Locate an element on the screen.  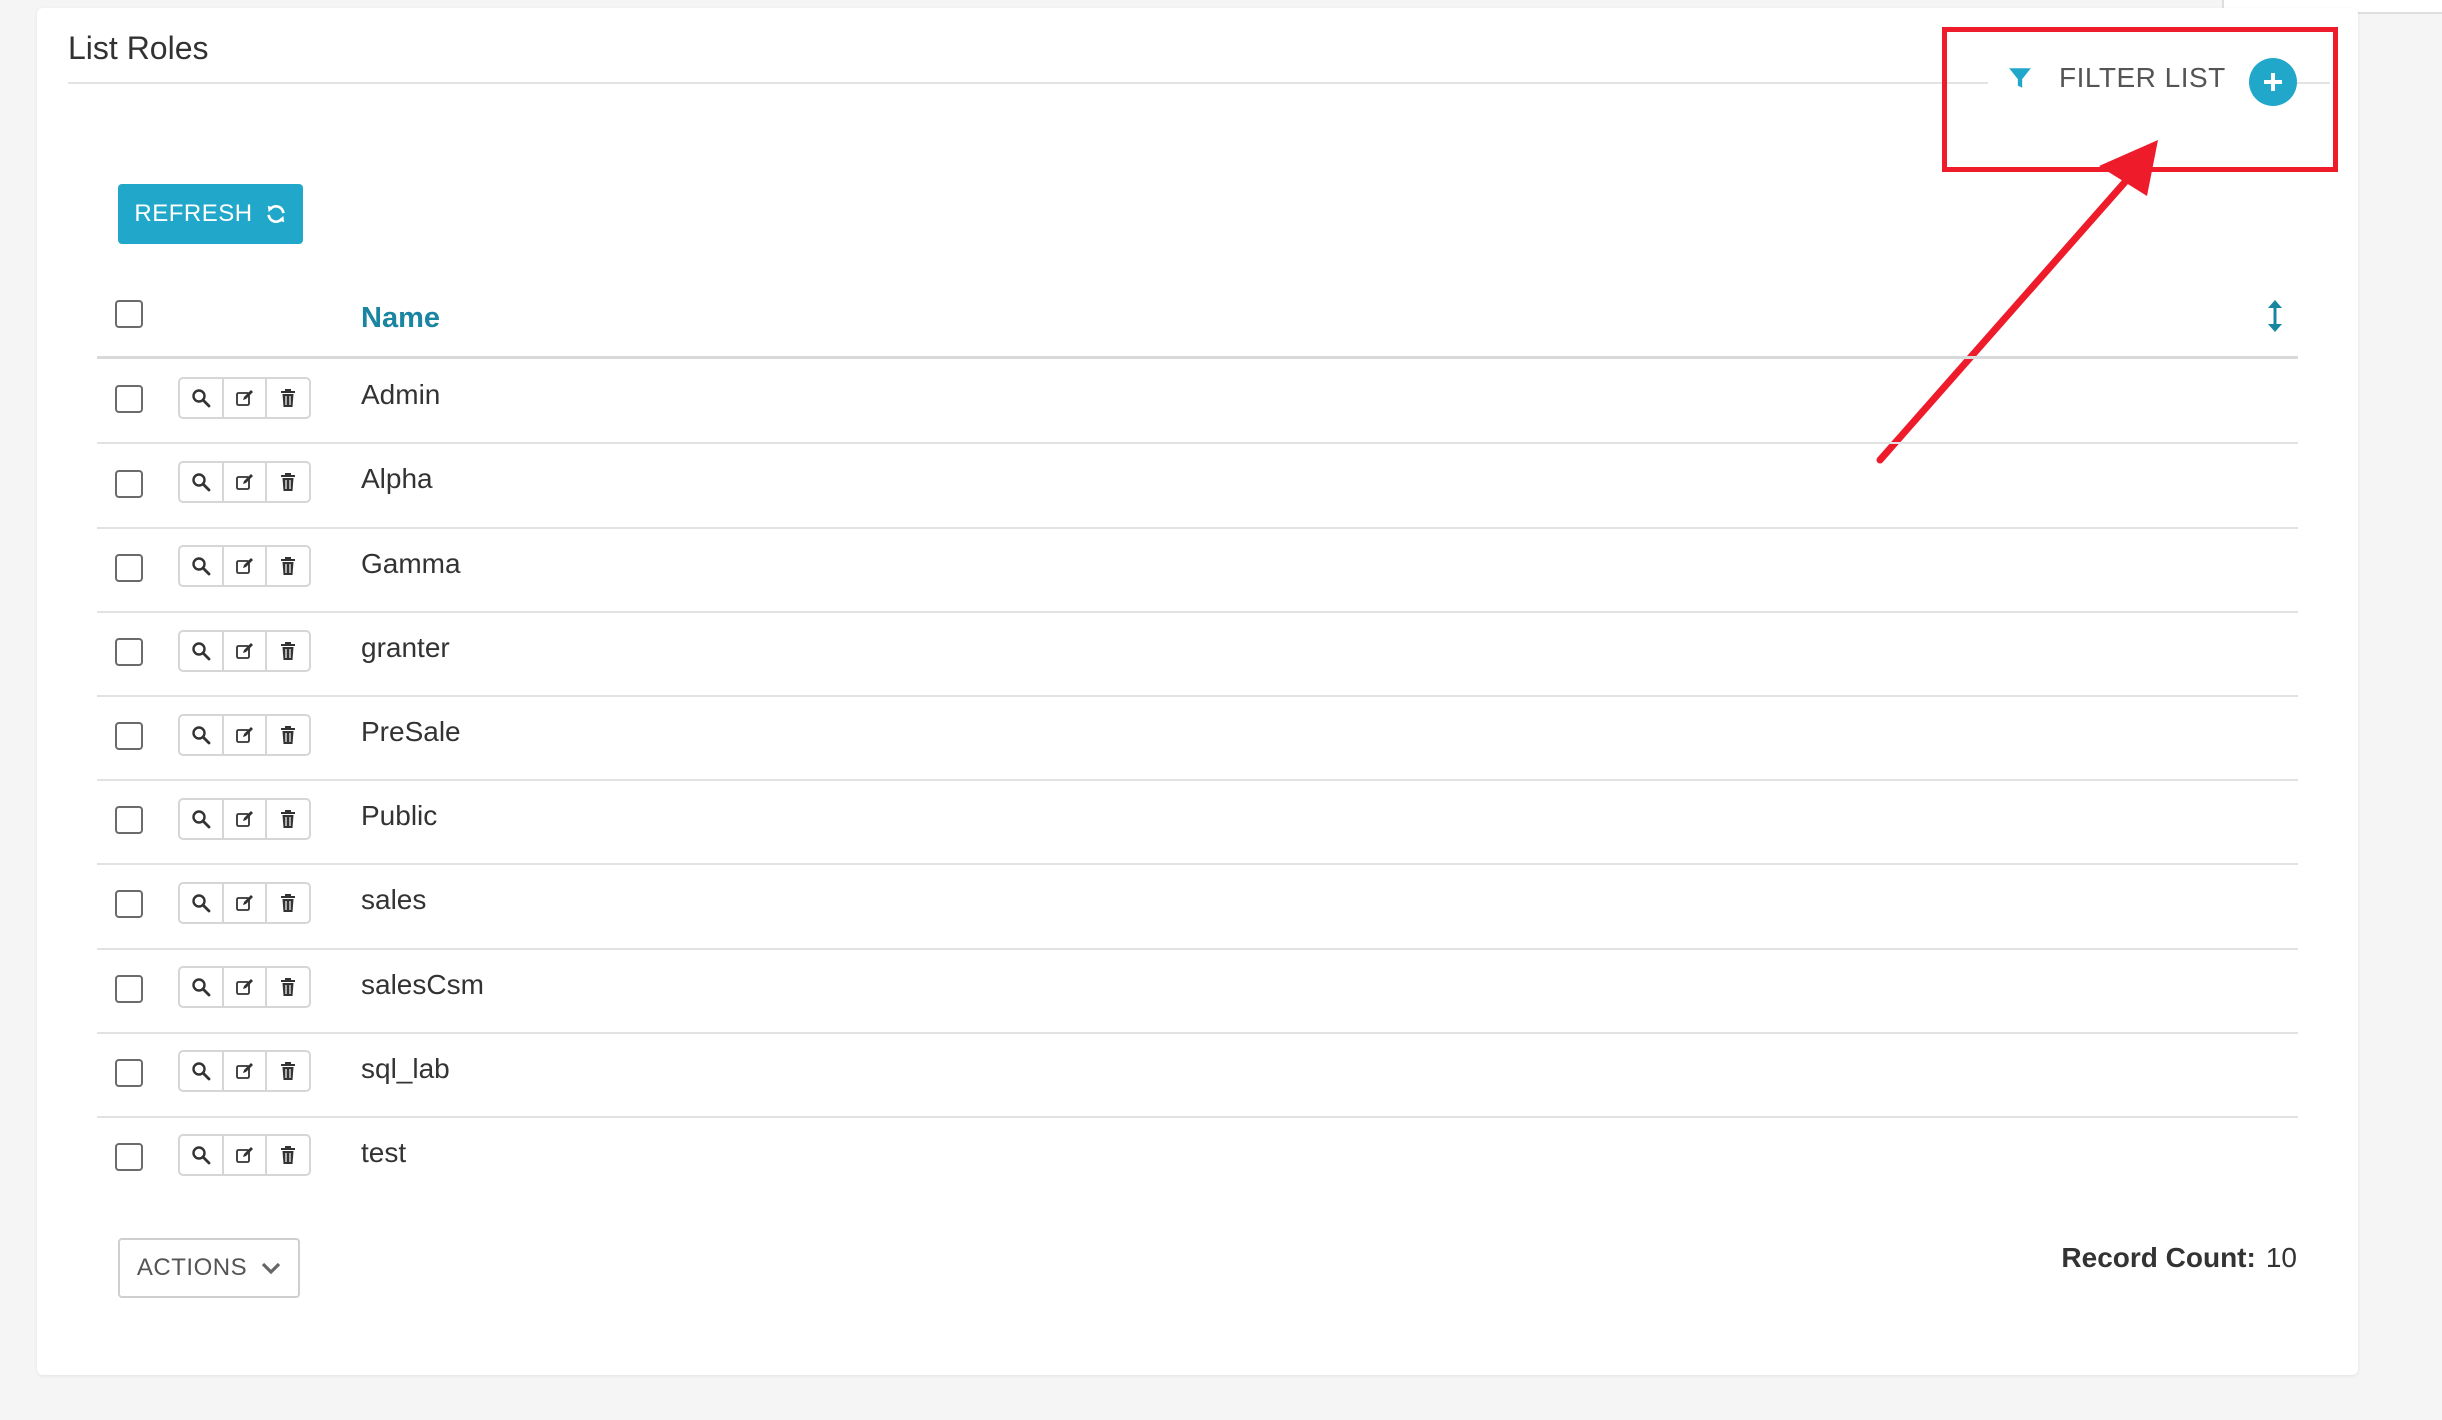
column-header-name: Name is located at coordinates (400, 318).